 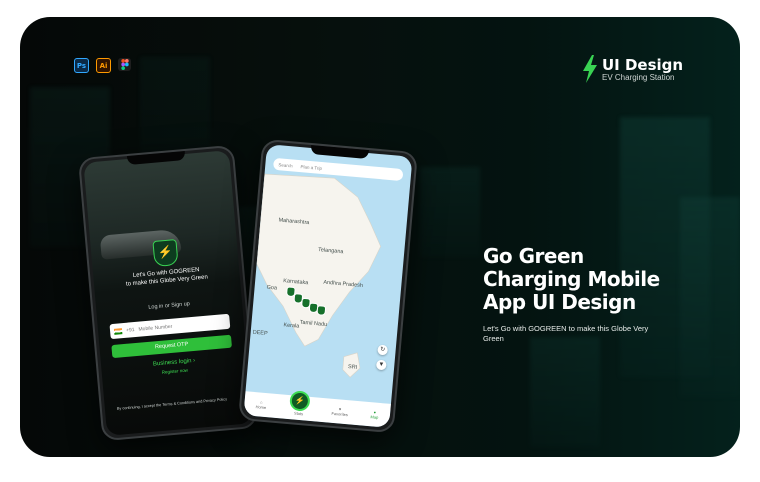 I want to click on map-label: Goa, so click(x=272, y=288).